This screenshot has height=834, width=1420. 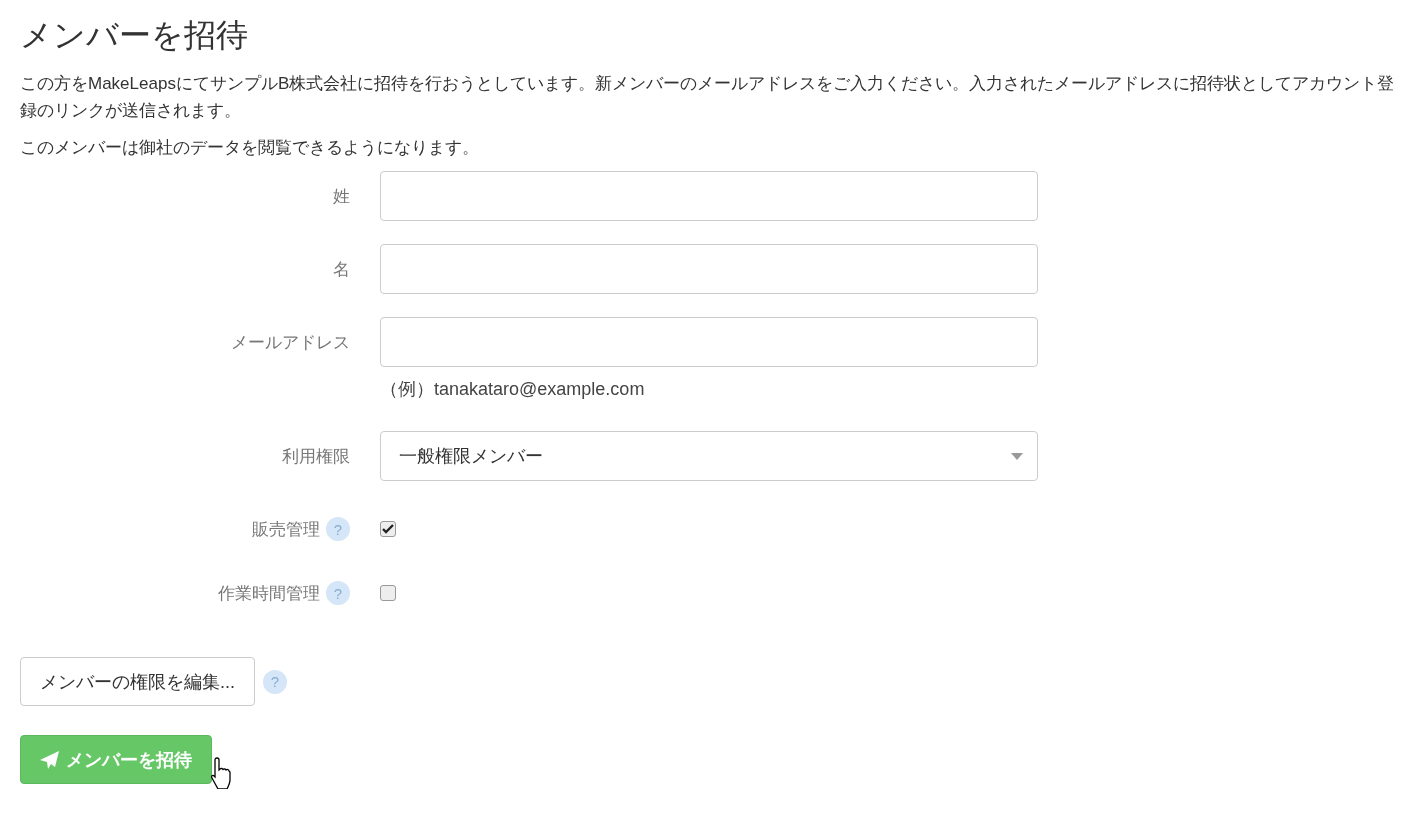 I want to click on field-label: 販売管理, so click(x=286, y=529).